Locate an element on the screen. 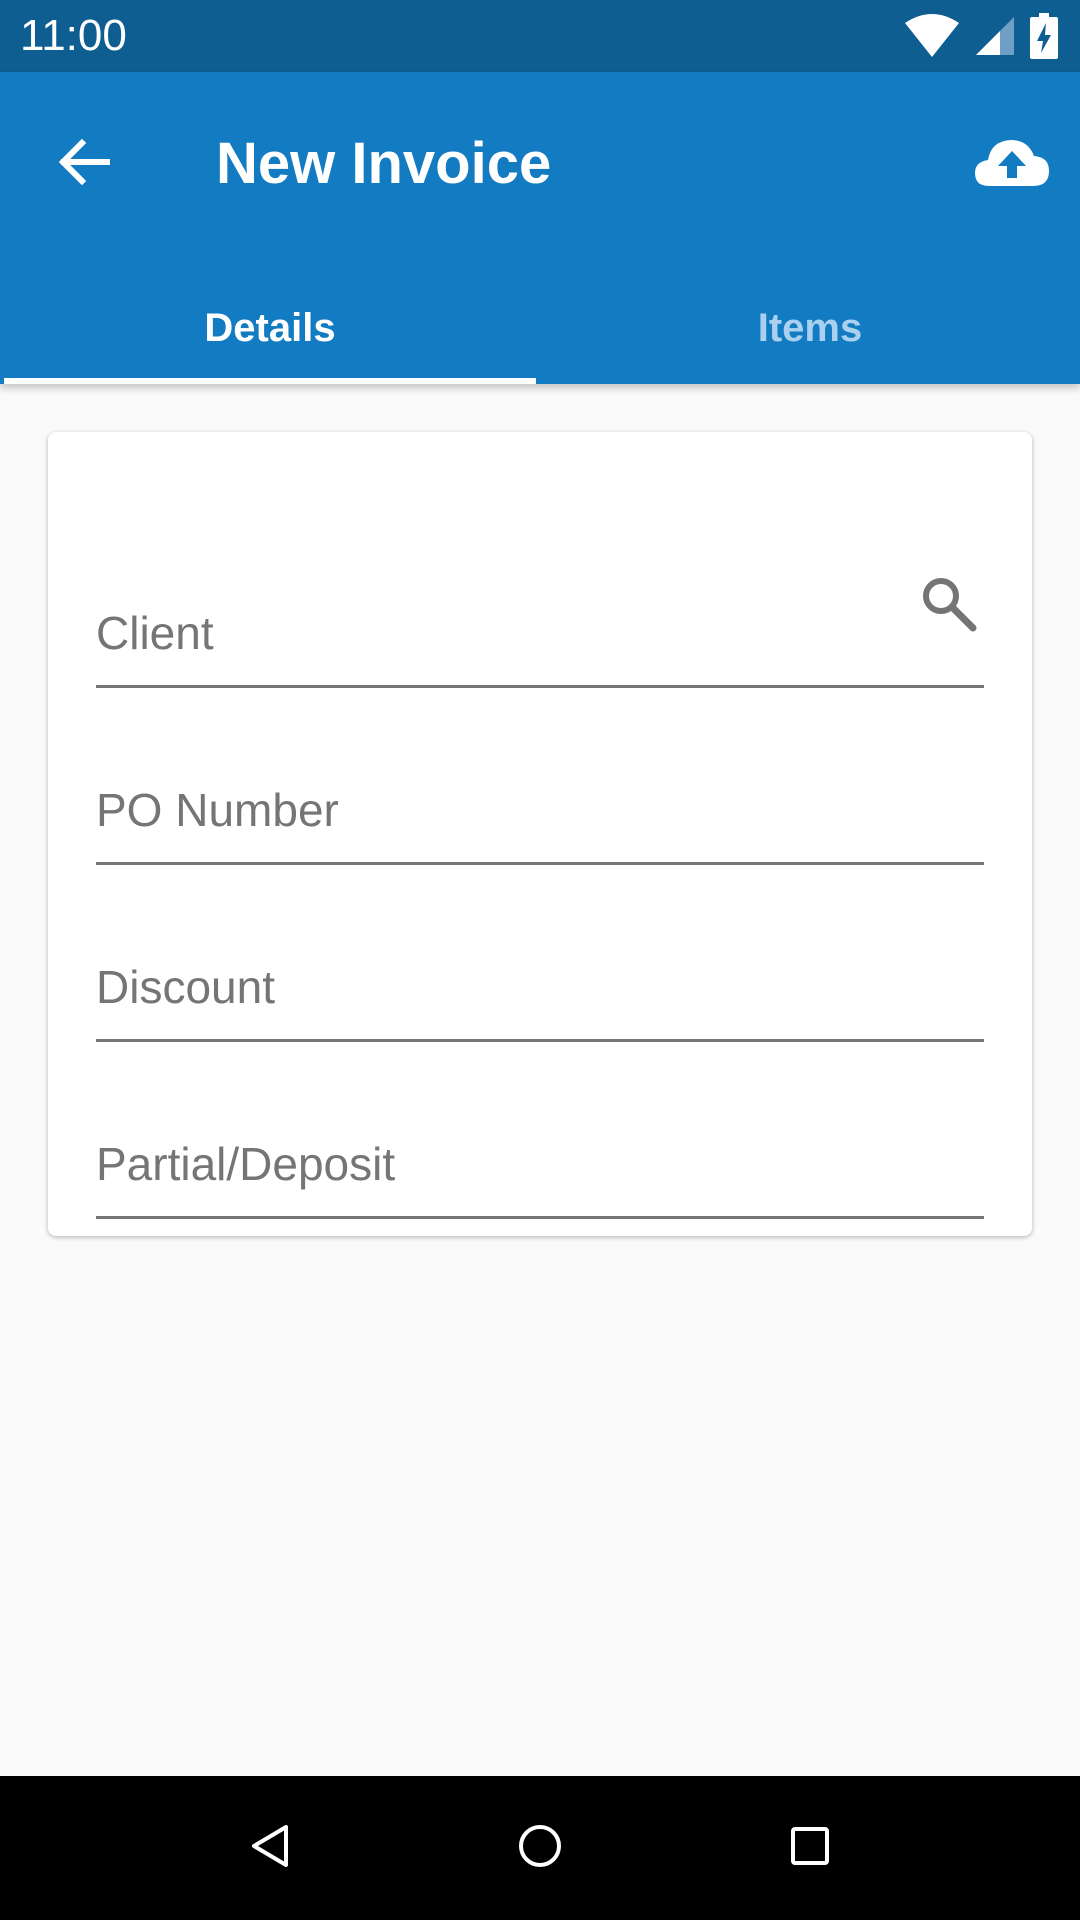 This screenshot has height=1920, width=1080. client-field is located at coordinates (540, 599).